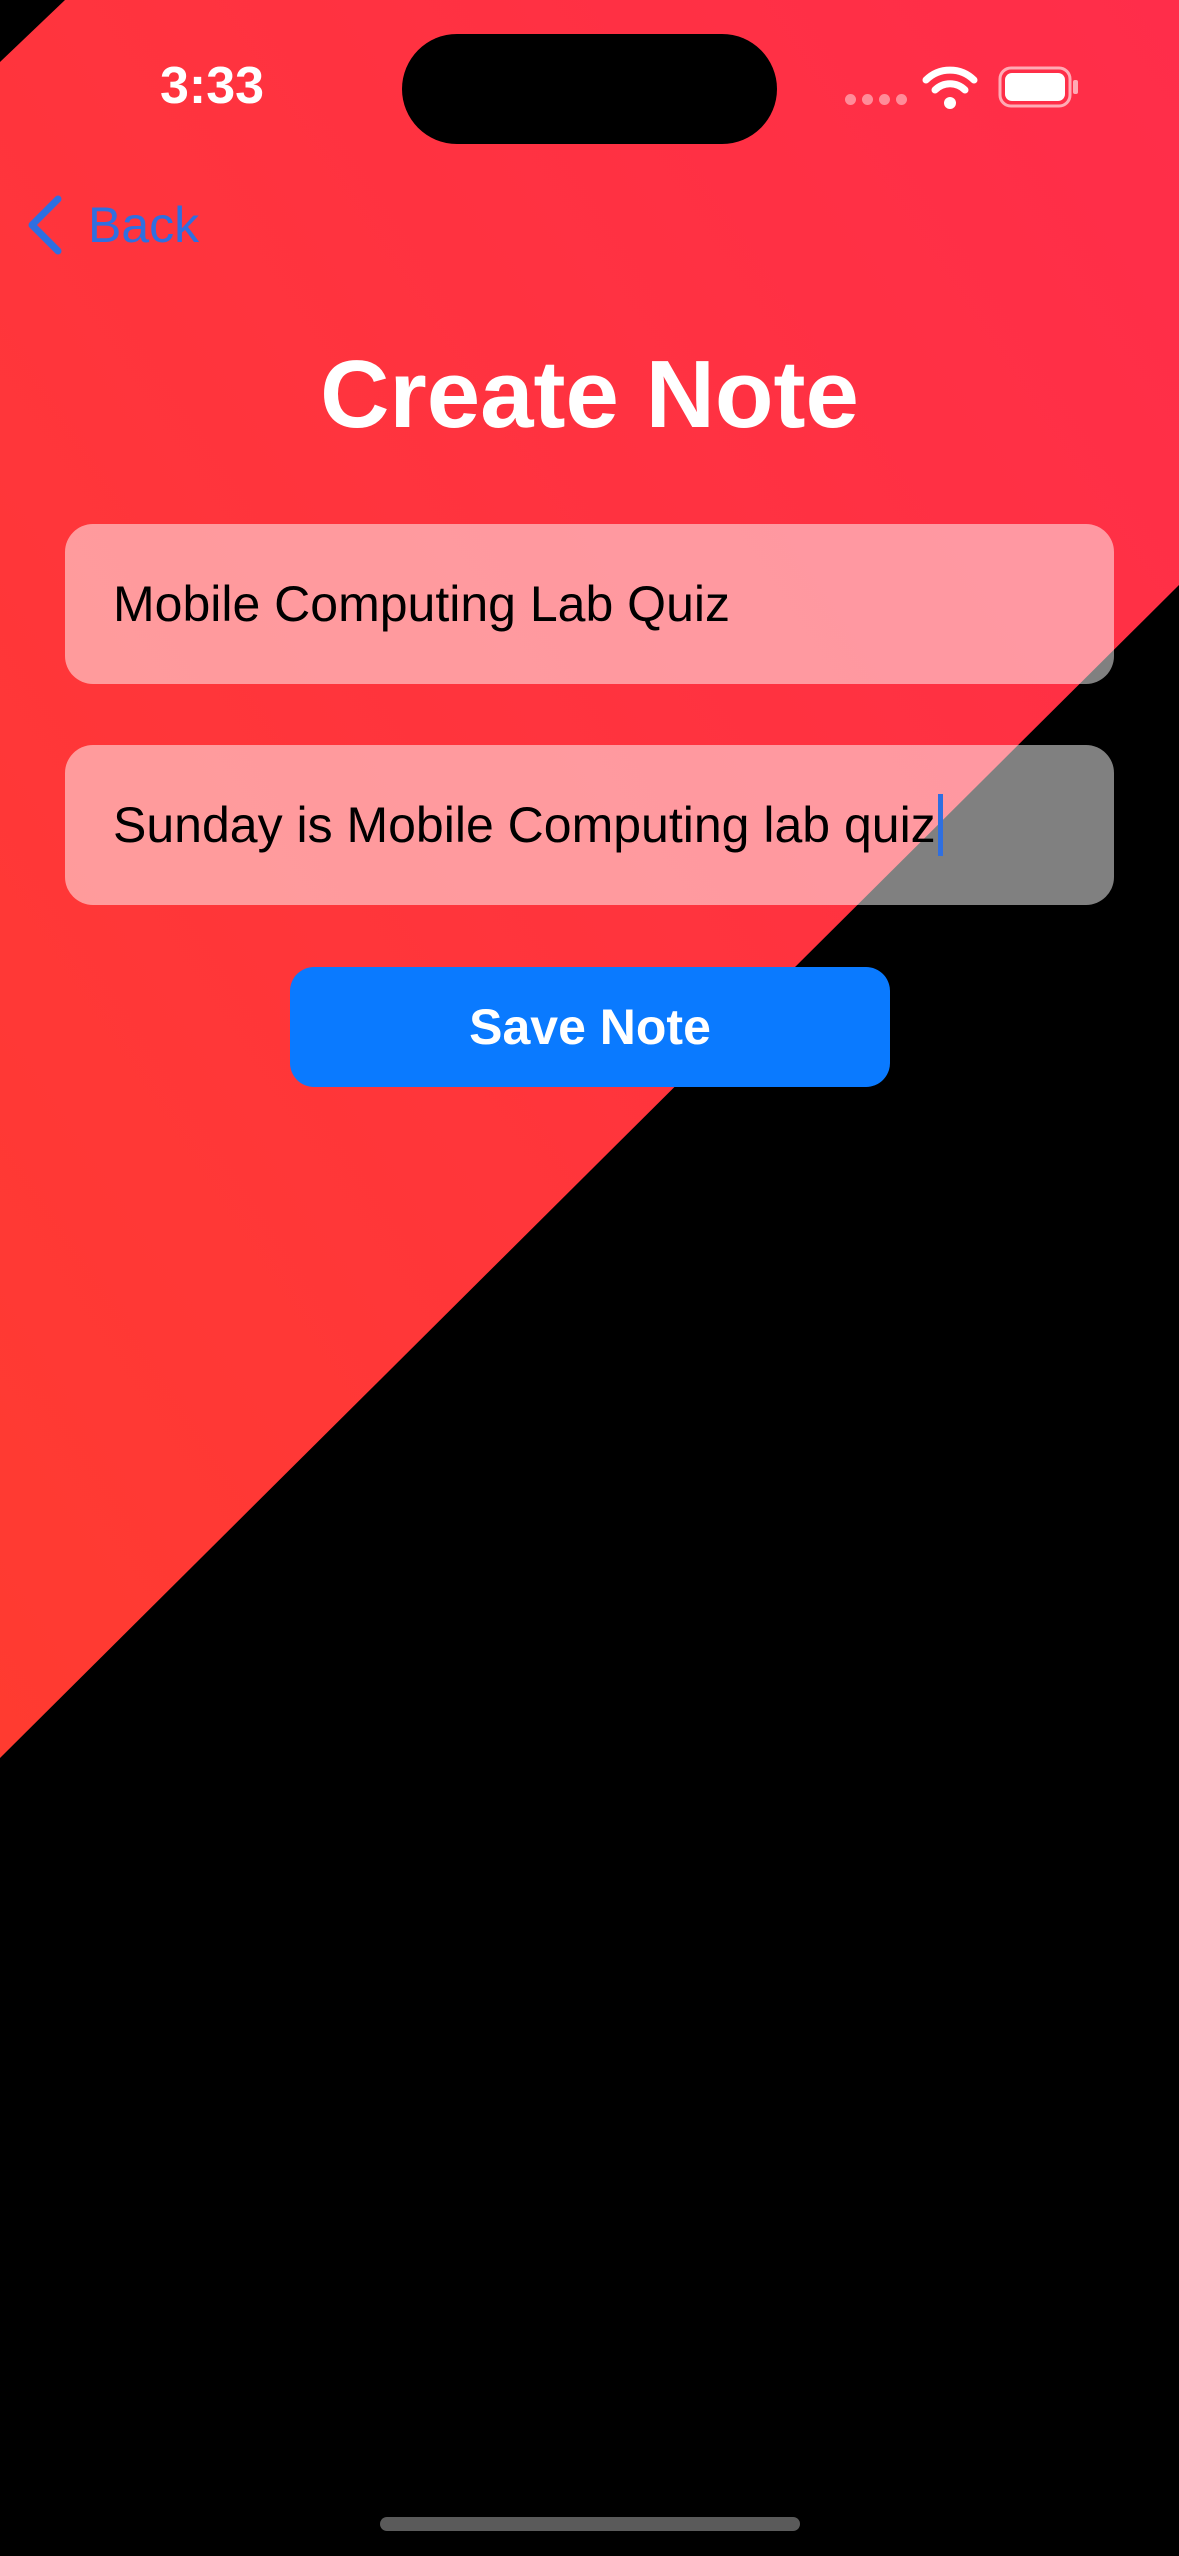 The height and width of the screenshot is (2556, 1179). I want to click on dynamic-island, so click(589, 89).